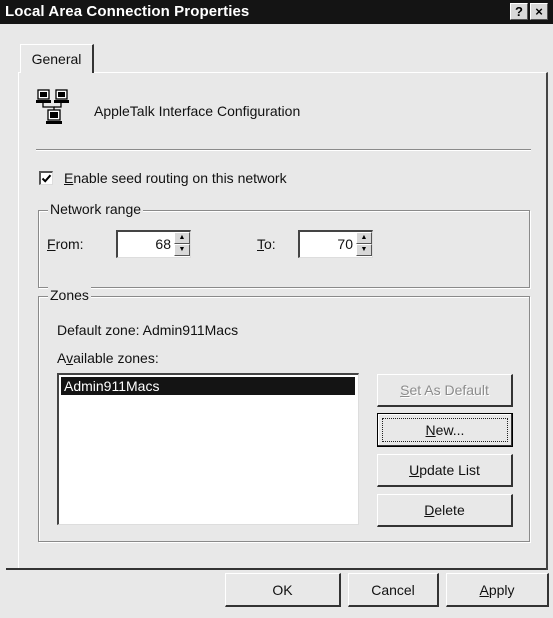 This screenshot has width=553, height=618. Describe the element at coordinates (197, 111) in the screenshot. I see `interface-config-label: AppleTalk Interface Configuration` at that location.